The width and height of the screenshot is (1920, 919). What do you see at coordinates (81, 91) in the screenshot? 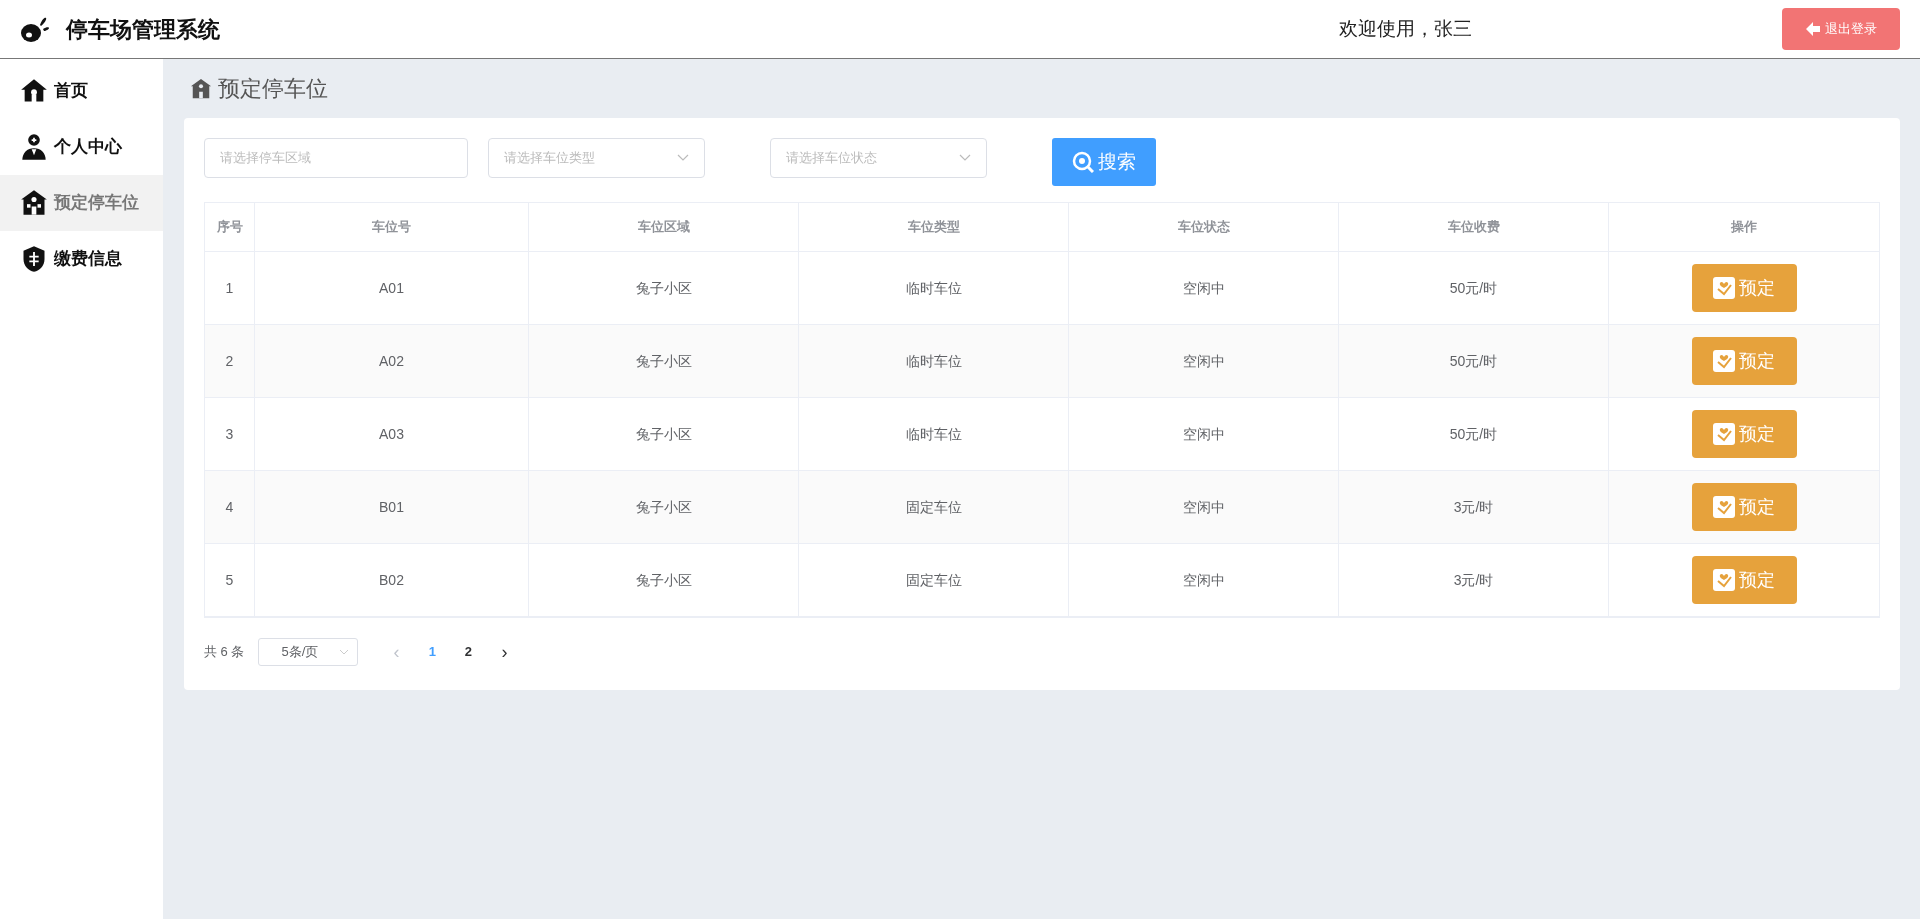
I see `sidebar-item: 首页` at bounding box center [81, 91].